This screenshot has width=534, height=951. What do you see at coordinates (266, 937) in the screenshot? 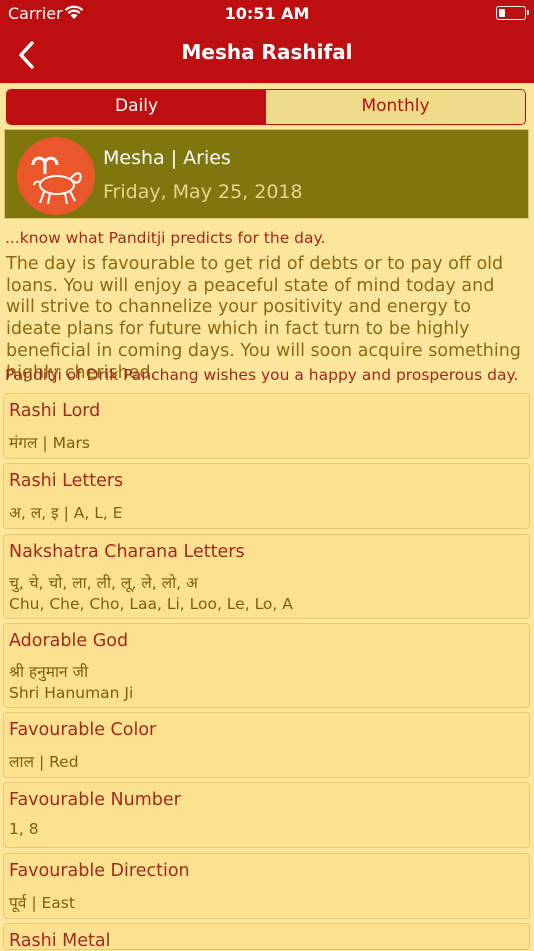
I see `card-rashi-metal: Rashi Metal` at bounding box center [266, 937].